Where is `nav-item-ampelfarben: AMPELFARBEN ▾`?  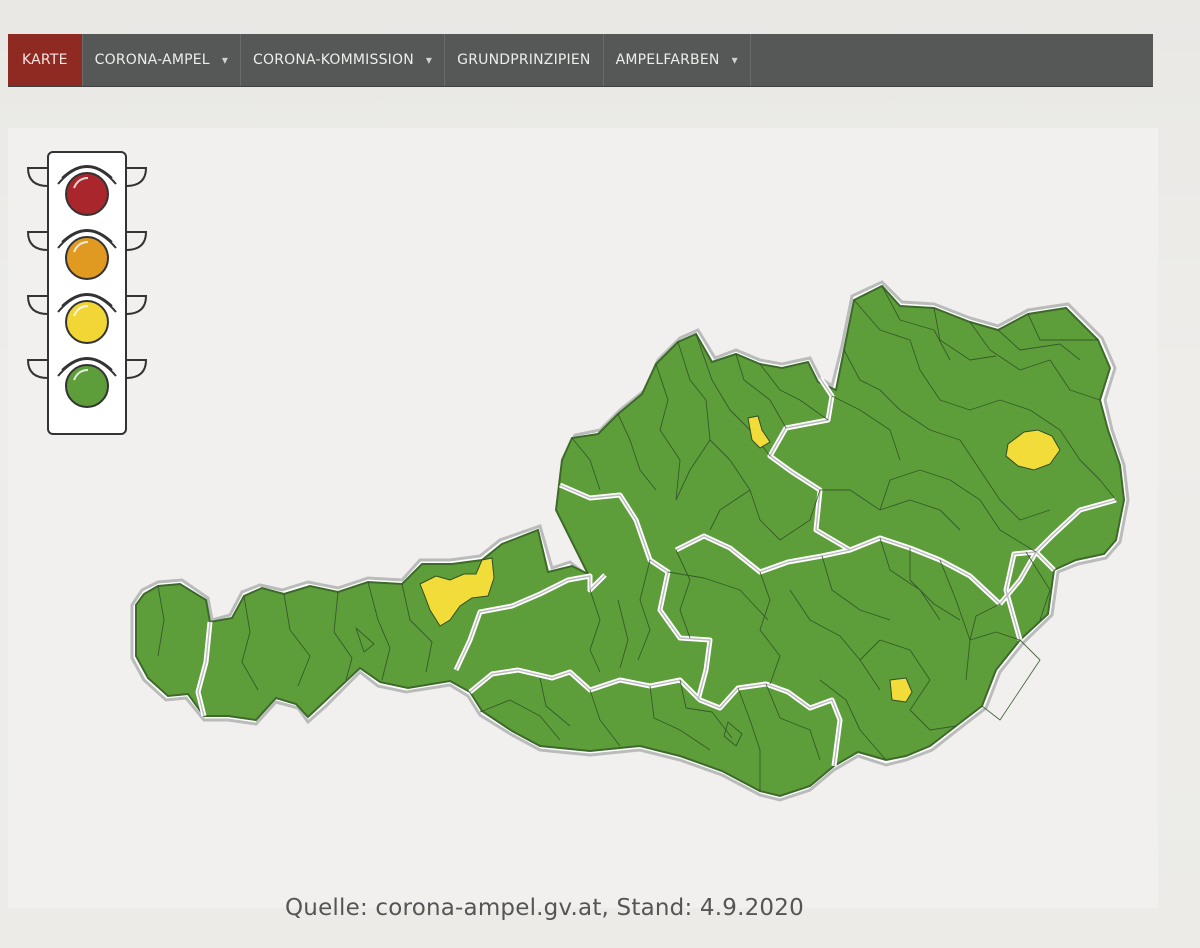 nav-item-ampelfarben: AMPELFARBEN ▾ is located at coordinates (677, 60).